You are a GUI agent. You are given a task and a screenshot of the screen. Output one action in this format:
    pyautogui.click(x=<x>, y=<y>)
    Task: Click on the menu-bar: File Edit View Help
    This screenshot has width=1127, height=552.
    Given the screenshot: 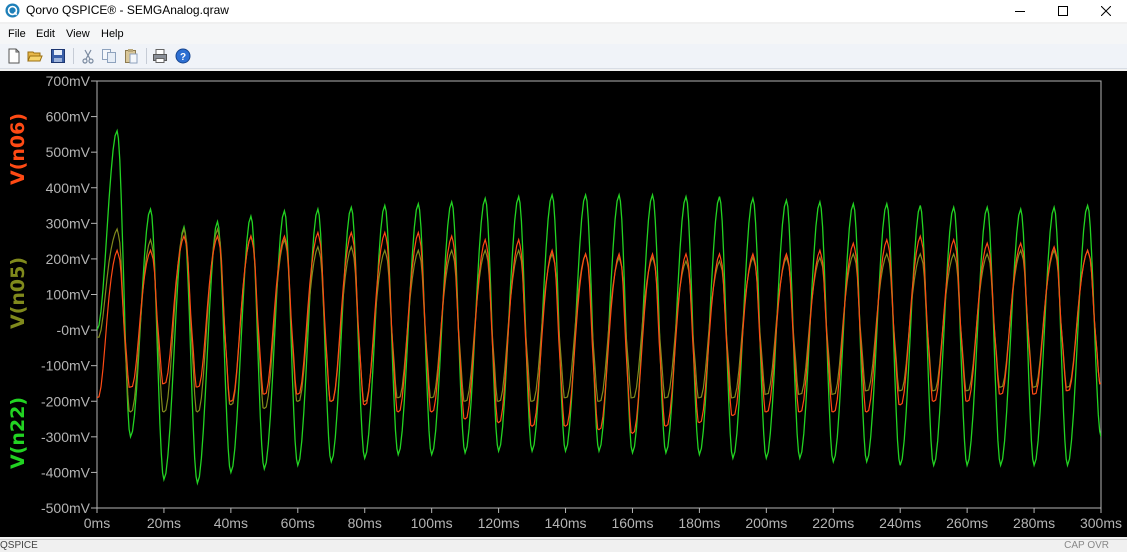 What is the action you would take?
    pyautogui.click(x=563, y=34)
    